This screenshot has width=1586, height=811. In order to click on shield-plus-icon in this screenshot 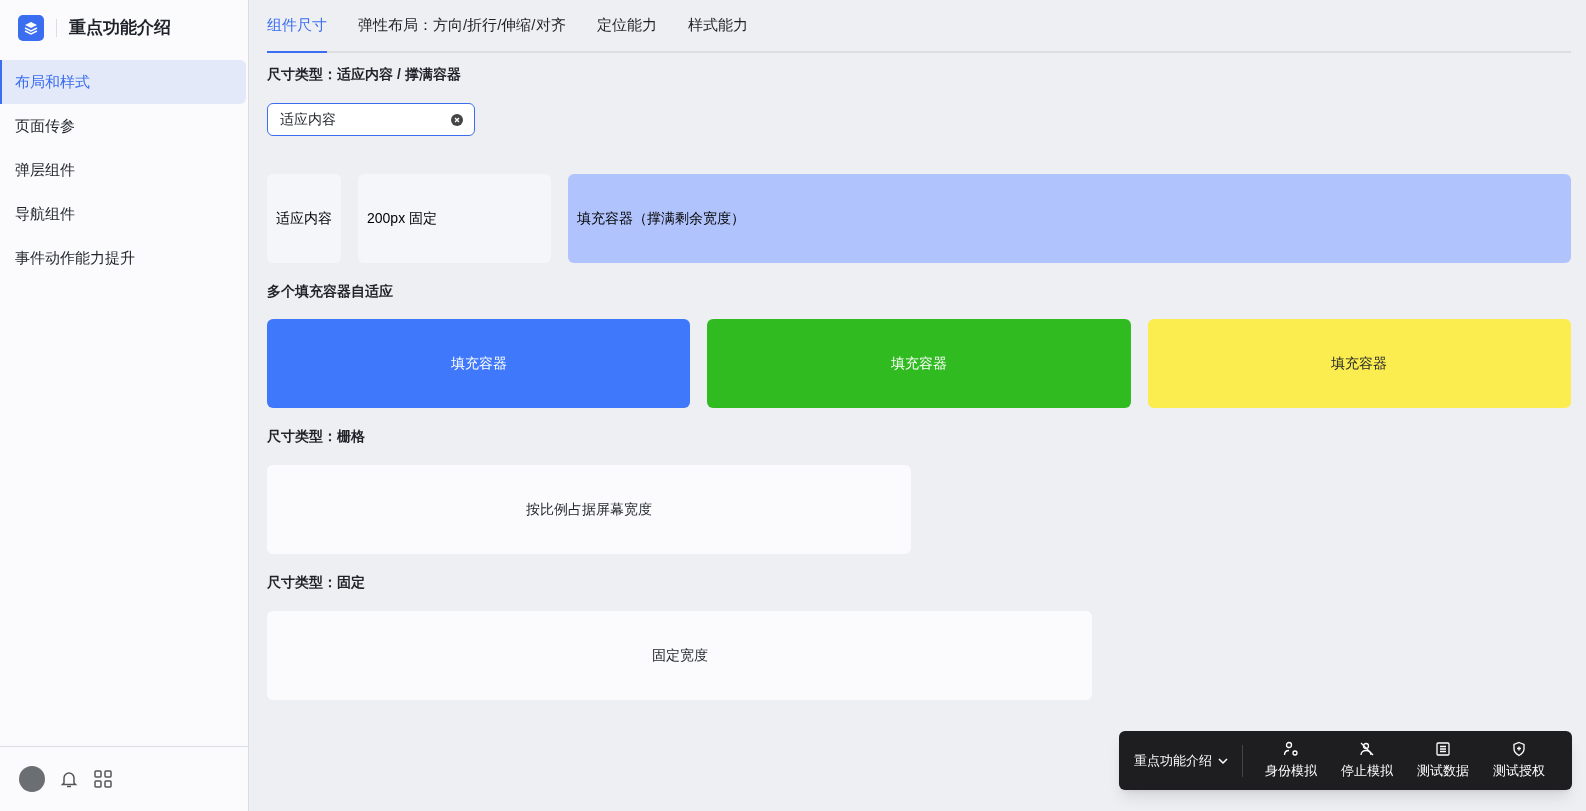, I will do `click(1519, 748)`.